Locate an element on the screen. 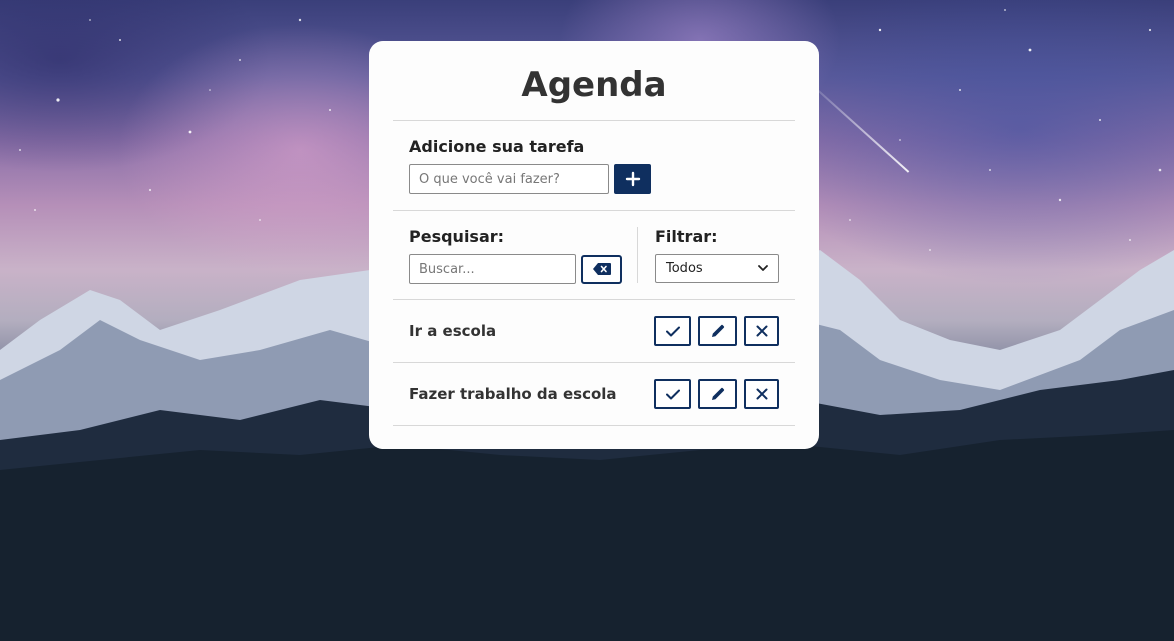 The width and height of the screenshot is (1174, 641). search-row is located at coordinates (523, 269).